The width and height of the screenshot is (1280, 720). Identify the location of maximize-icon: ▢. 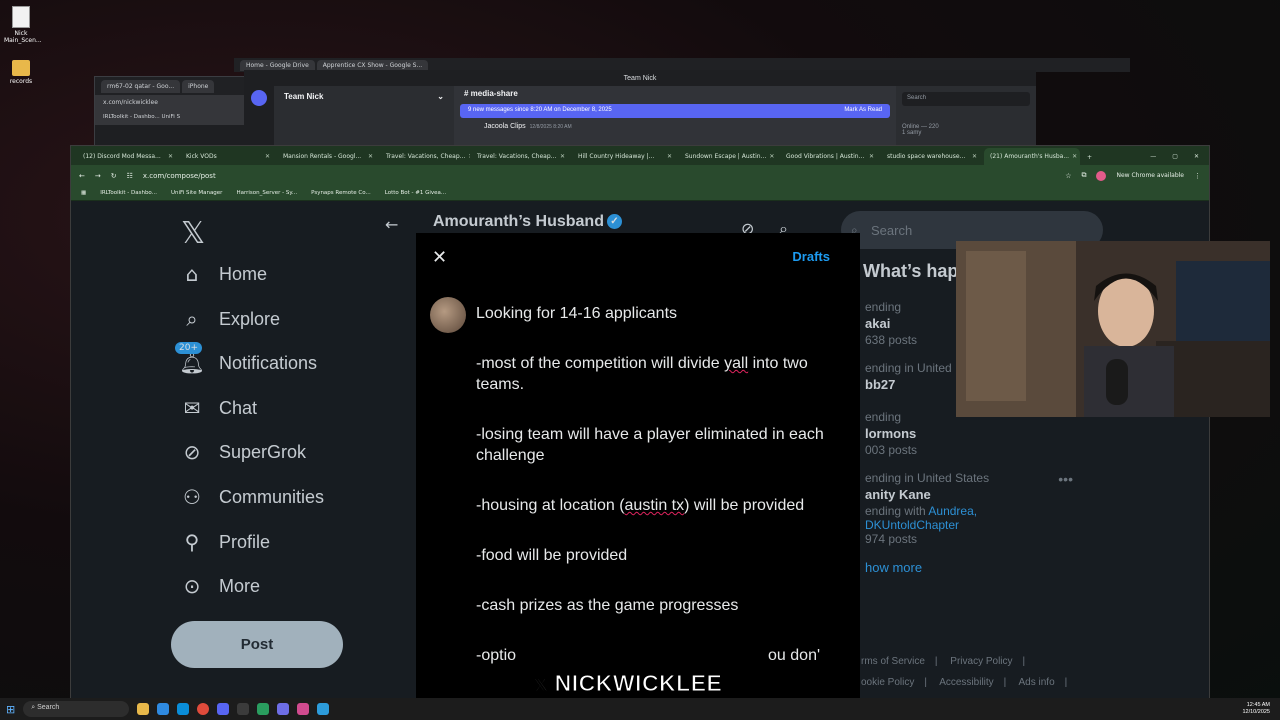
(1175, 156).